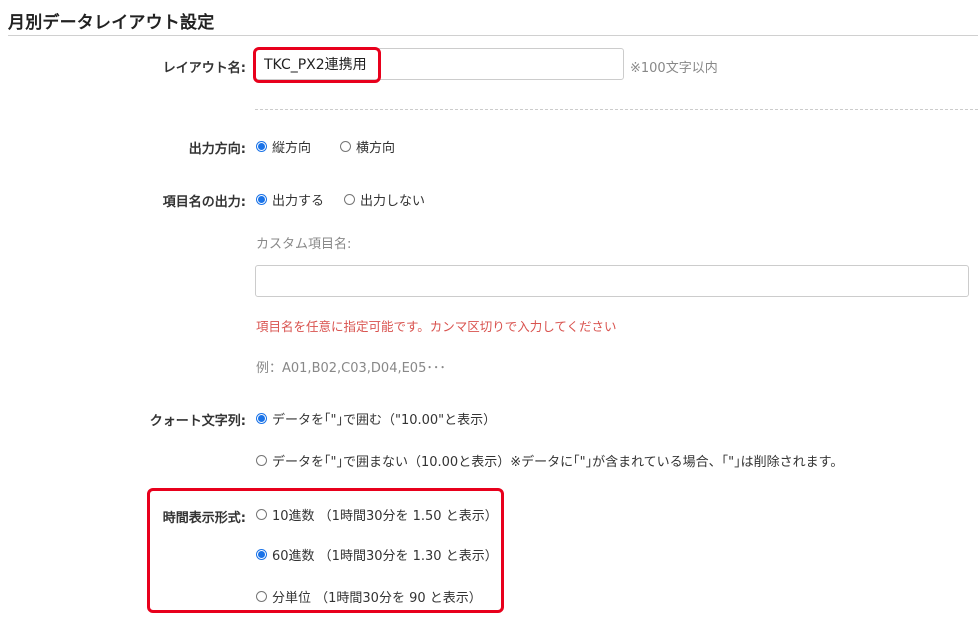 The width and height of the screenshot is (978, 618). Describe the element at coordinates (385, 516) in the screenshot. I see `radio-label: 10進数 （1時間30分を 1.50 と表示）` at that location.